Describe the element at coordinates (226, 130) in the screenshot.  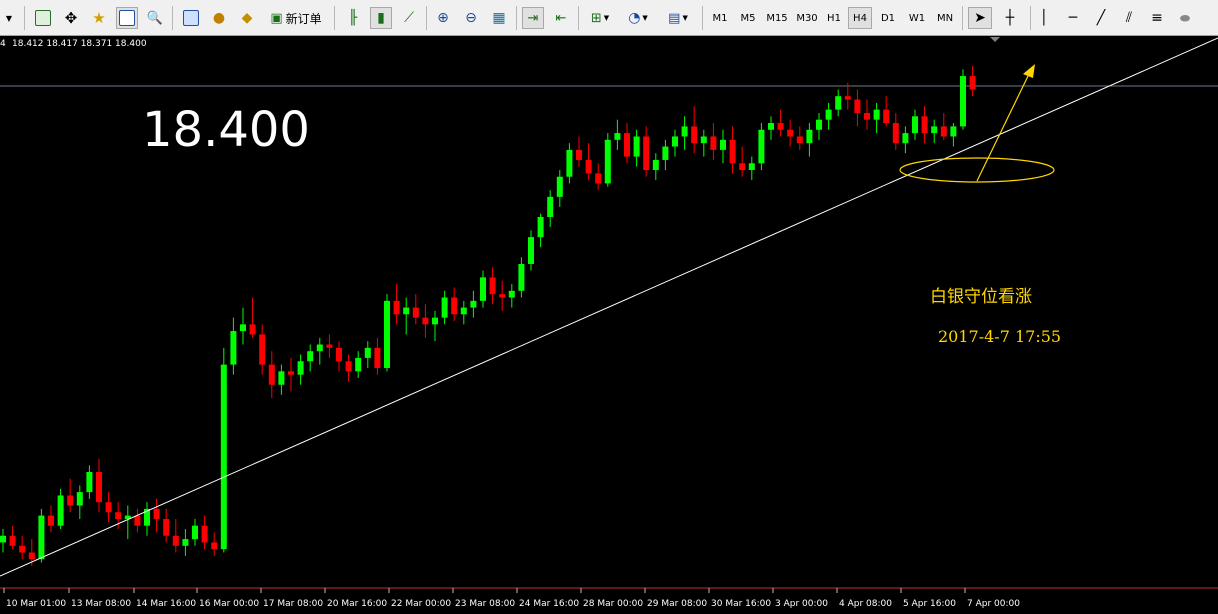
I see `big-price-label: 18.400` at that location.